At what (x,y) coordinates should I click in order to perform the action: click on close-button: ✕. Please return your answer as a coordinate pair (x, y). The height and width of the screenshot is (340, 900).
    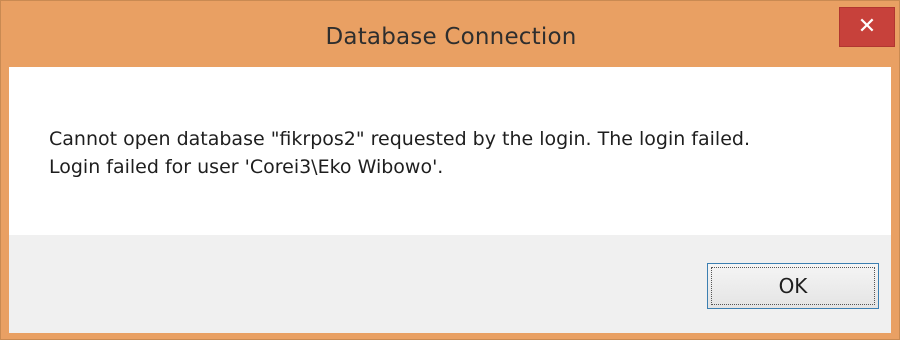
    Looking at the image, I should click on (867, 27).